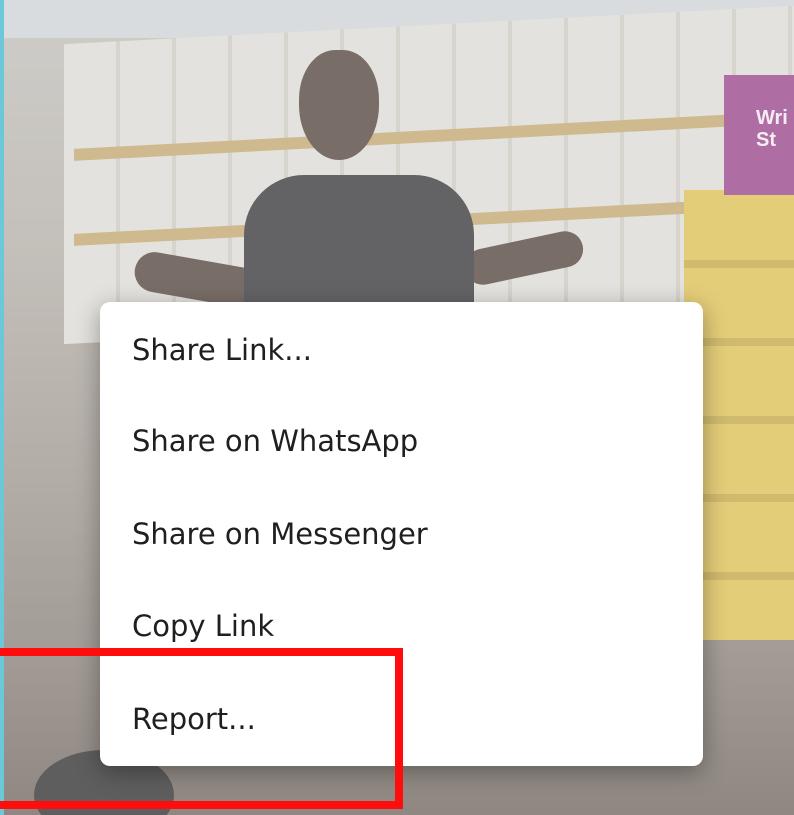 This screenshot has height=815, width=794. I want to click on menu-item-share-whatsapp: Share on WhatsApp, so click(401, 441).